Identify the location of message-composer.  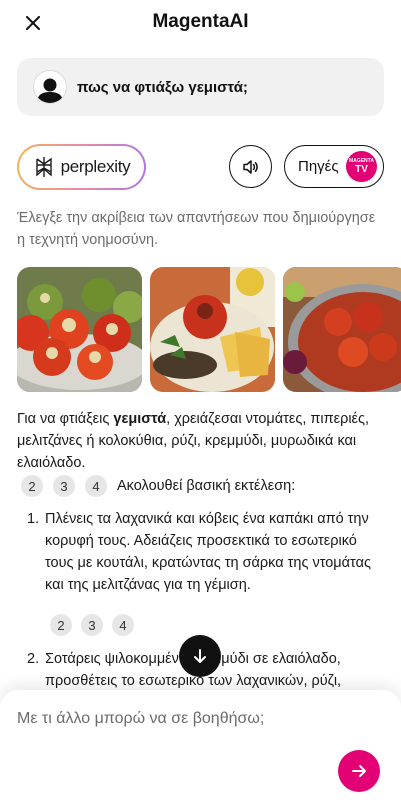
(200, 745).